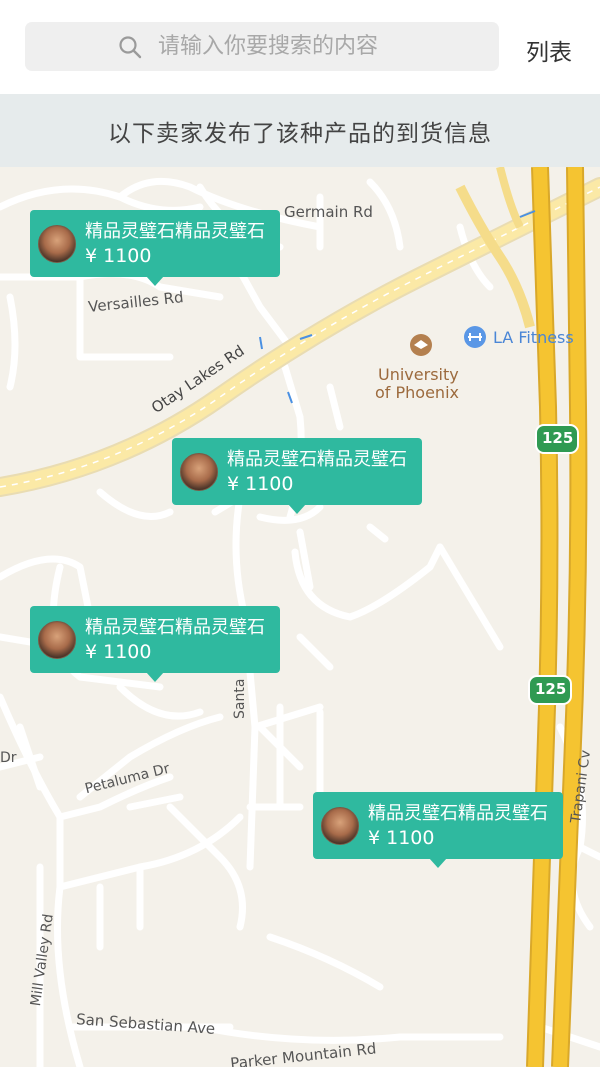 Image resolution: width=600 pixels, height=1067 pixels. What do you see at coordinates (328, 212) in the screenshot?
I see `street-label-germain: Germain Rd` at bounding box center [328, 212].